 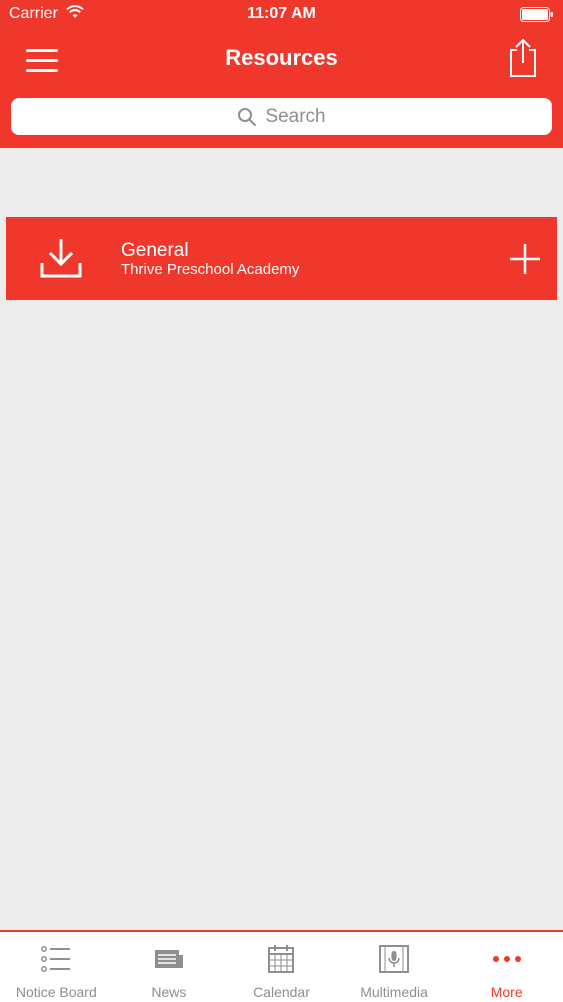 I want to click on tab-notice-board: Notice Board, so click(x=56, y=967).